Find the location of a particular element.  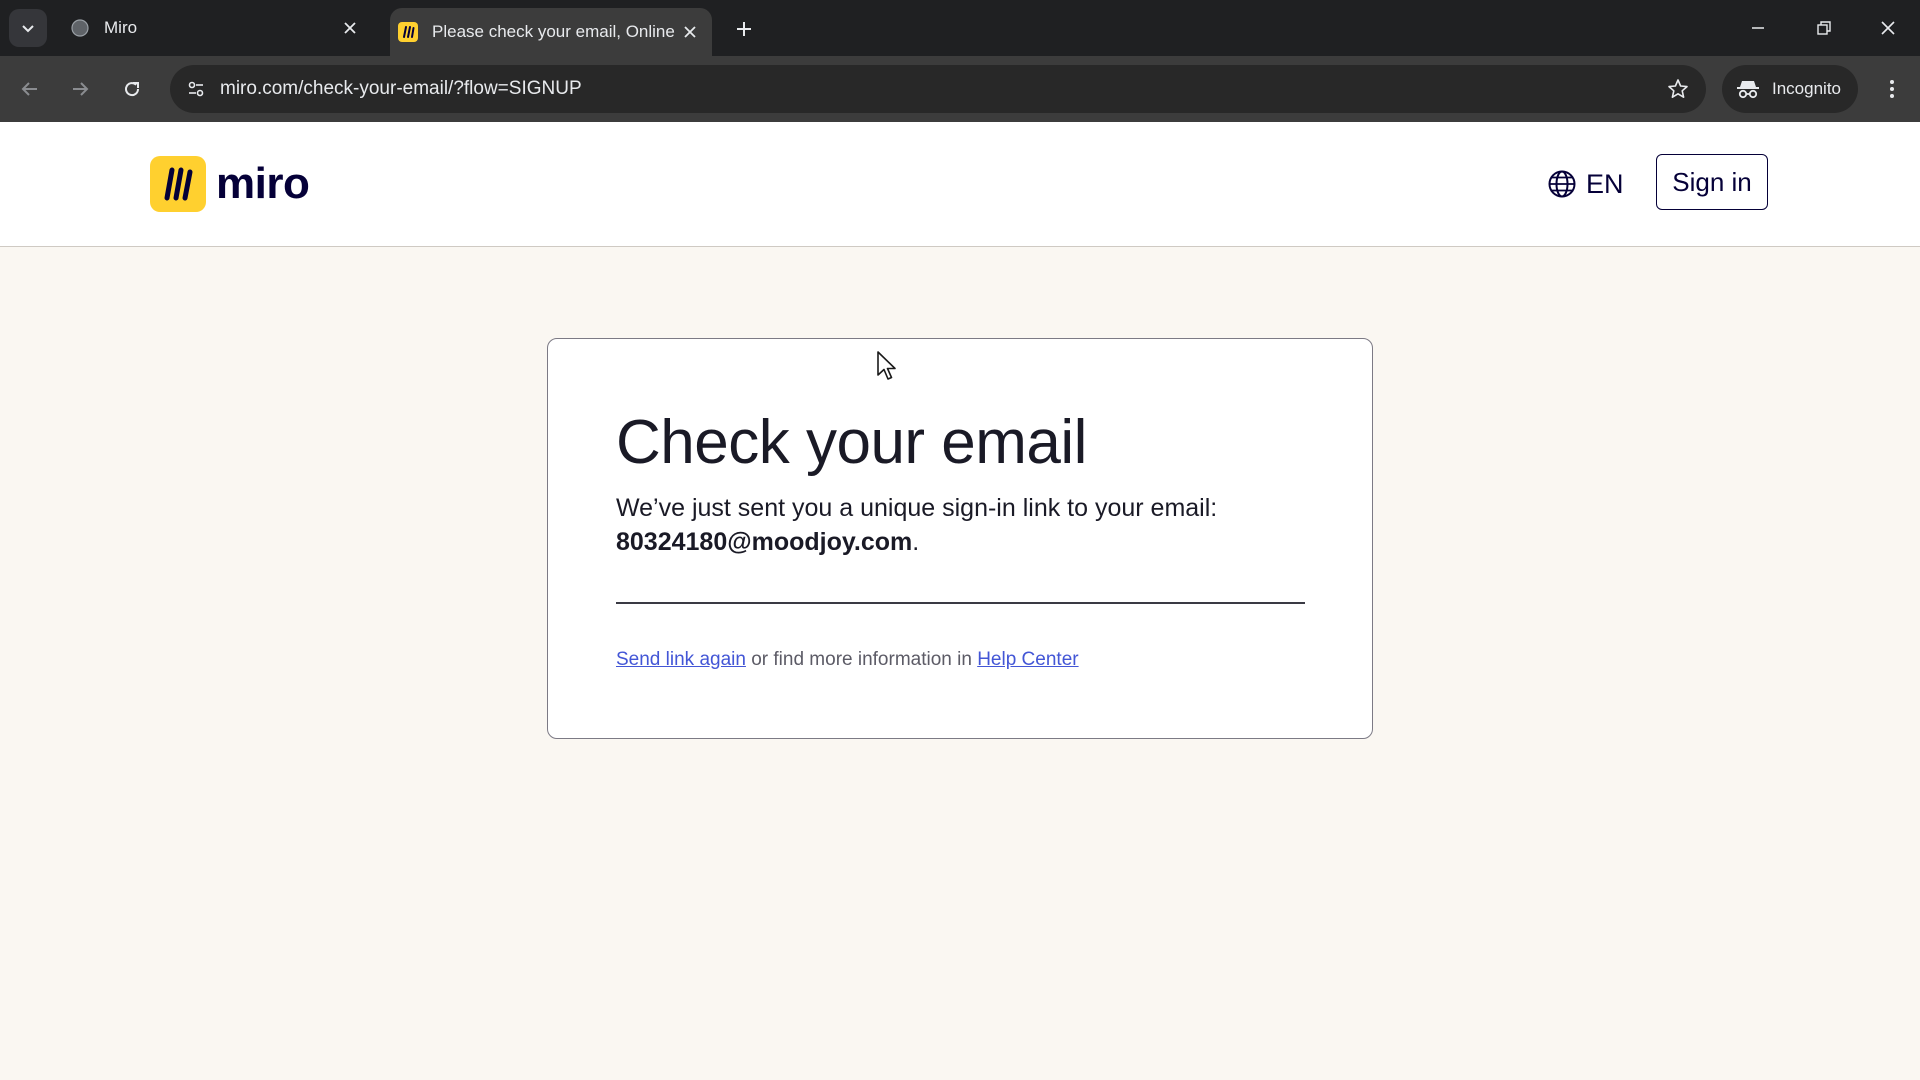

reload-icon is located at coordinates (132, 89).